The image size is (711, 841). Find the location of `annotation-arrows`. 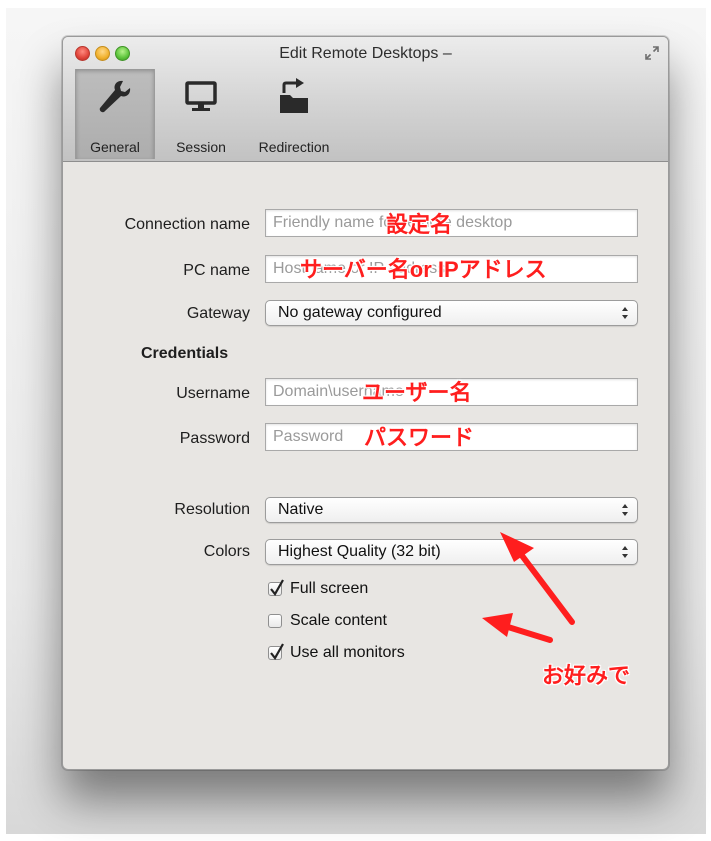

annotation-arrows is located at coordinates (528, 587).